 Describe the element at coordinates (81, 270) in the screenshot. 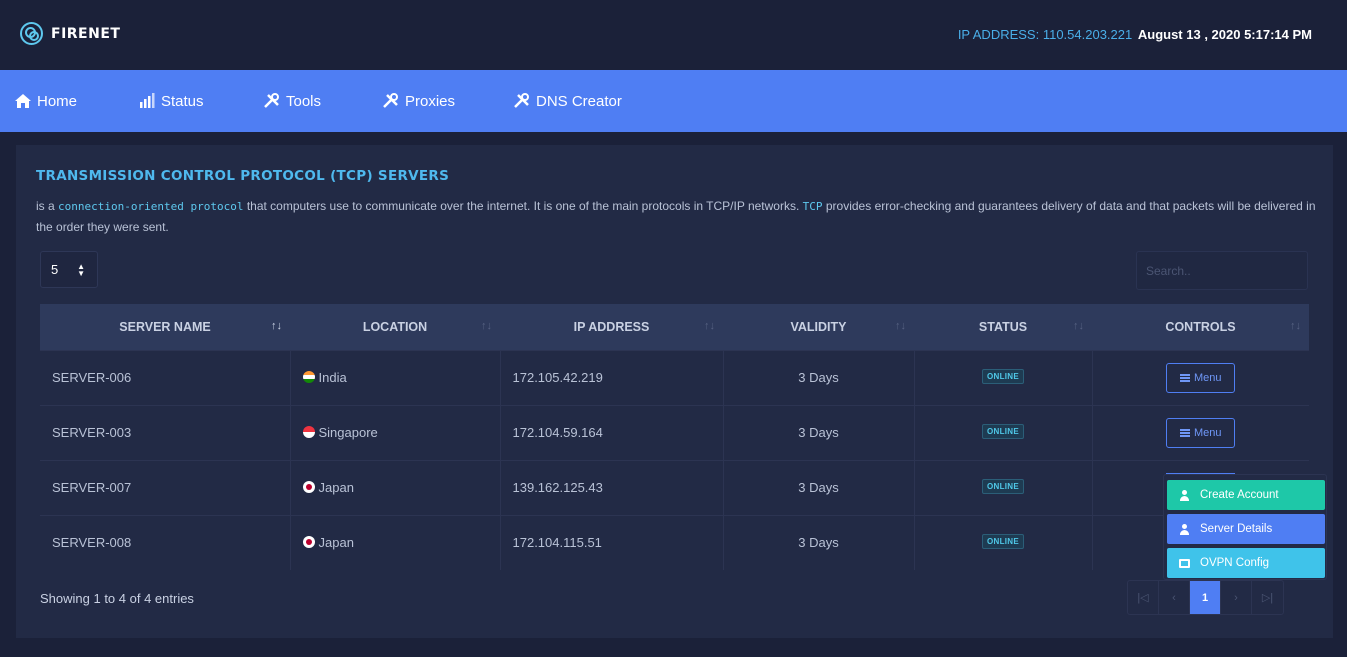

I see `select-arrows-icon: ▲ ▼` at that location.